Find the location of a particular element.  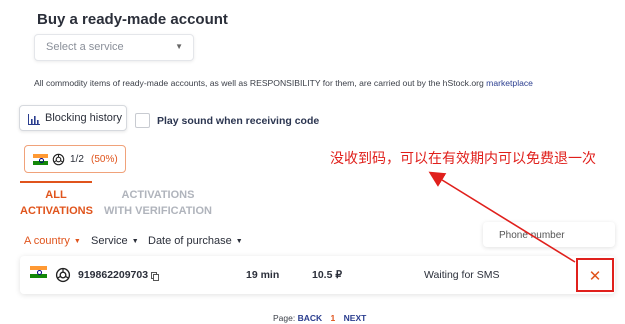

activation-time: 19 min is located at coordinates (263, 275).